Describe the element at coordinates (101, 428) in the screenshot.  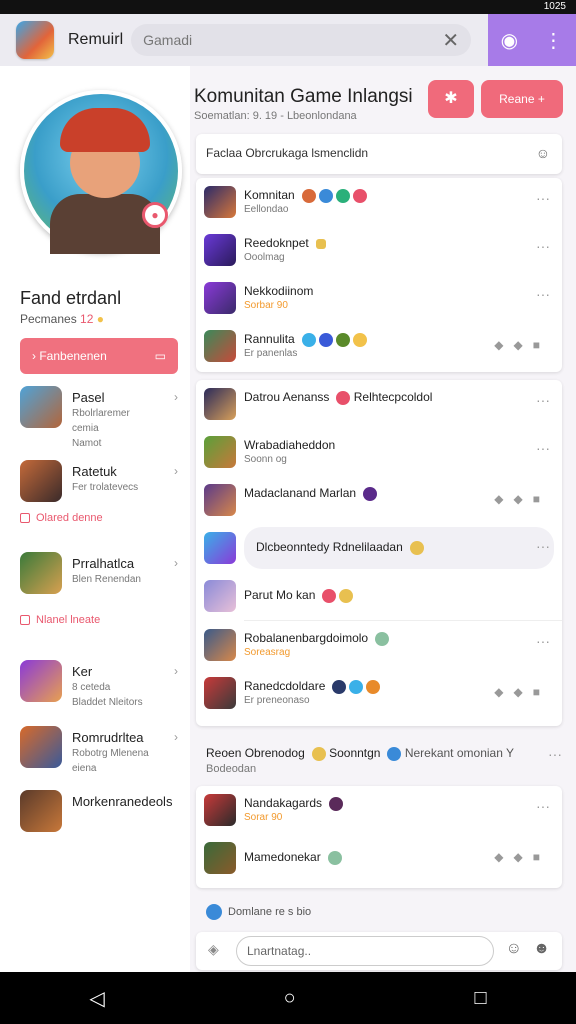
I see `sidebar-item-desc: Rbolrlaremer cemia Namot` at that location.